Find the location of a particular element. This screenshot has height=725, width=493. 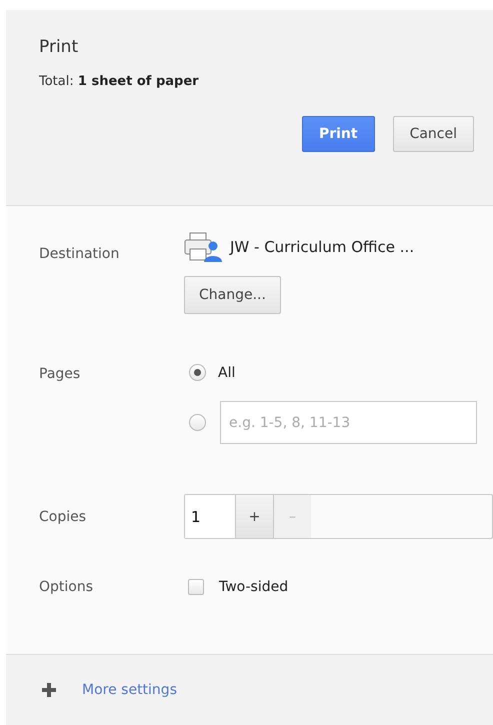

cancel-button: Cancel is located at coordinates (433, 134).